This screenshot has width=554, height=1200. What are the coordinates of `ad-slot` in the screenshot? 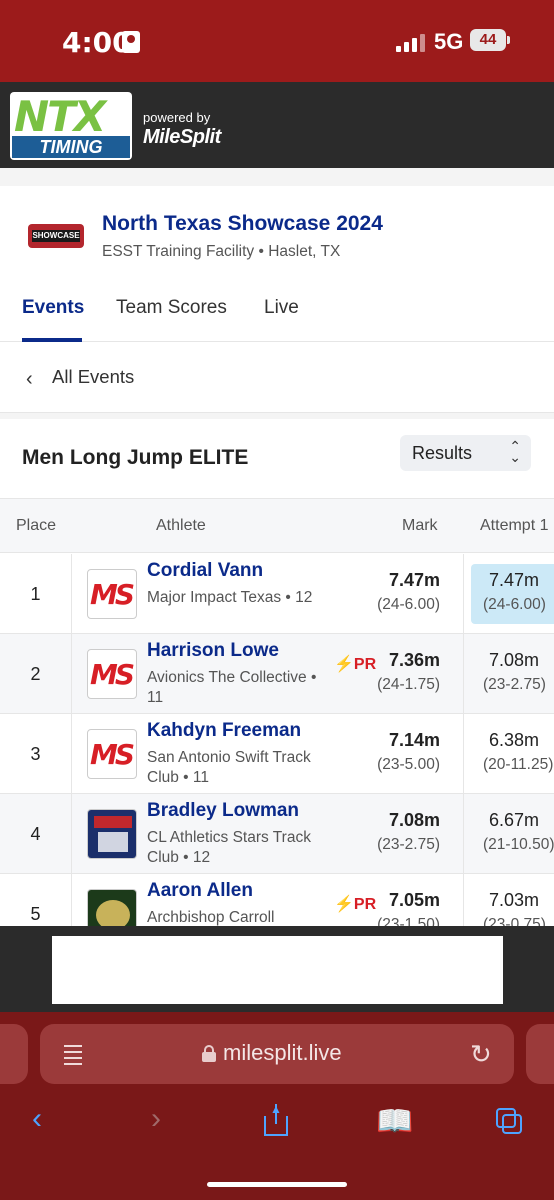 It's located at (277, 970).